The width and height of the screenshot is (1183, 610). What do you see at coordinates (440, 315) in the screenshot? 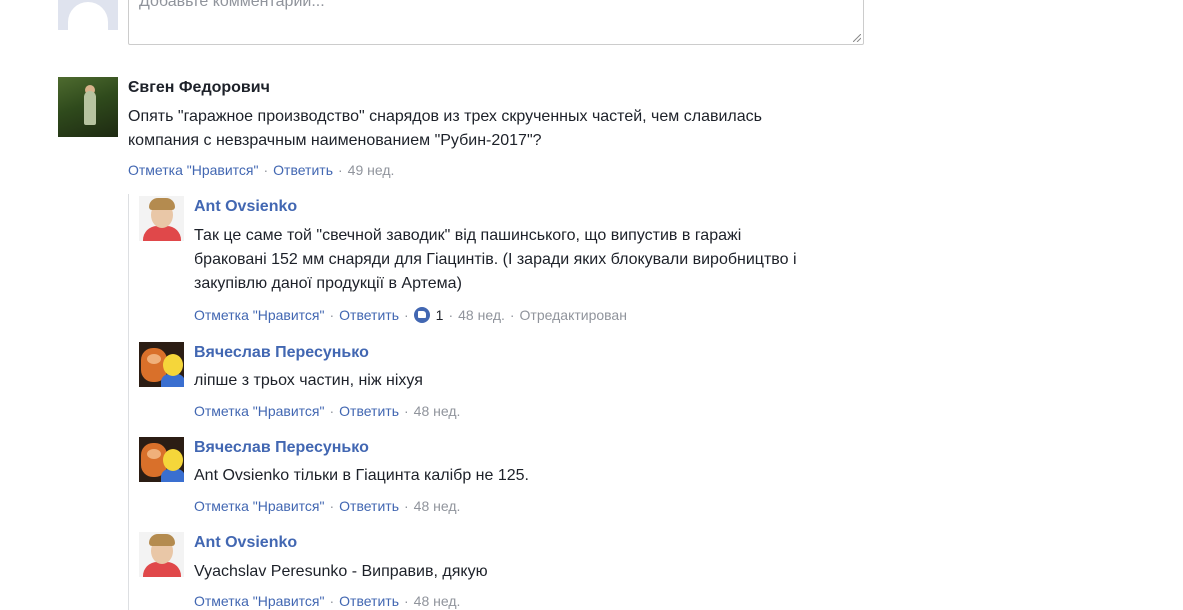
I see `like-count: 1` at bounding box center [440, 315].